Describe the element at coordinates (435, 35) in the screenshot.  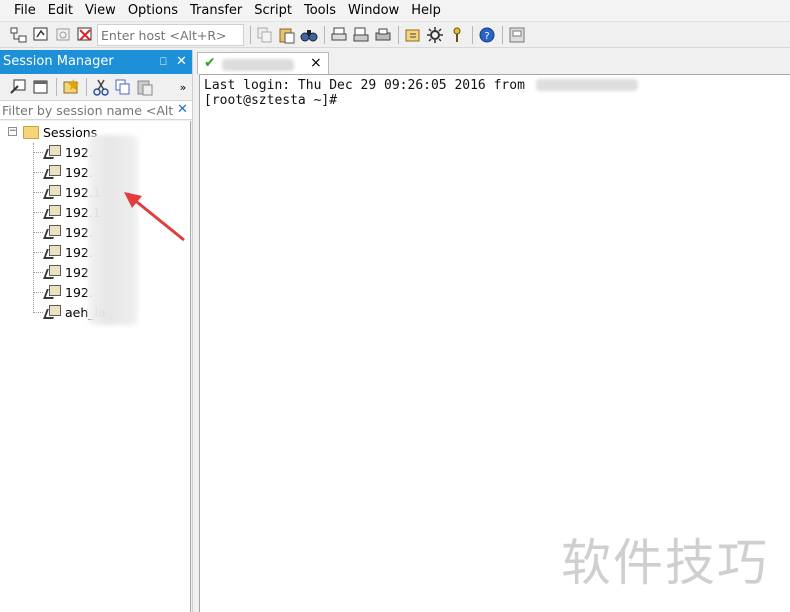
I see `global-options-icon` at that location.